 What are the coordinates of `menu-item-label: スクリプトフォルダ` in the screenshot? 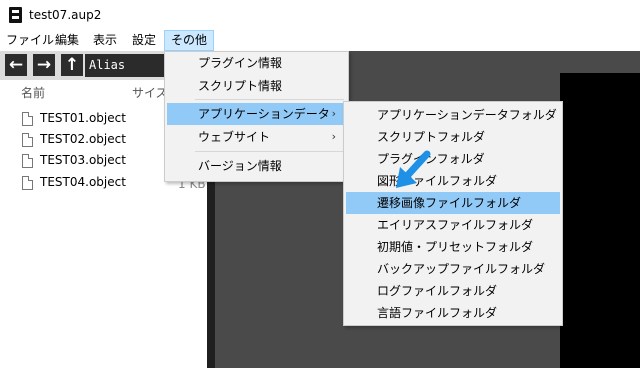 It's located at (431, 137).